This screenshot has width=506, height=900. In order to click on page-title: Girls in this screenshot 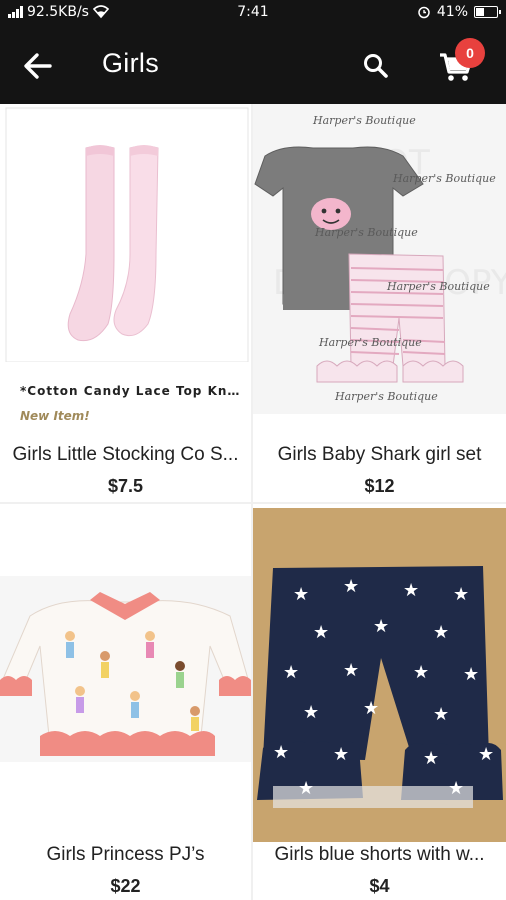, I will do `click(130, 63)`.